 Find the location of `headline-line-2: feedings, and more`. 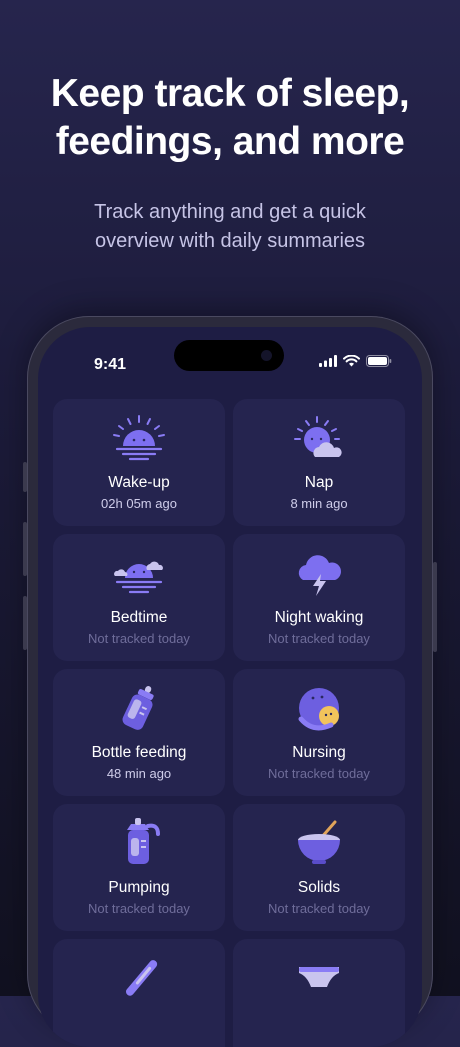

headline-line-2: feedings, and more is located at coordinates (230, 141).